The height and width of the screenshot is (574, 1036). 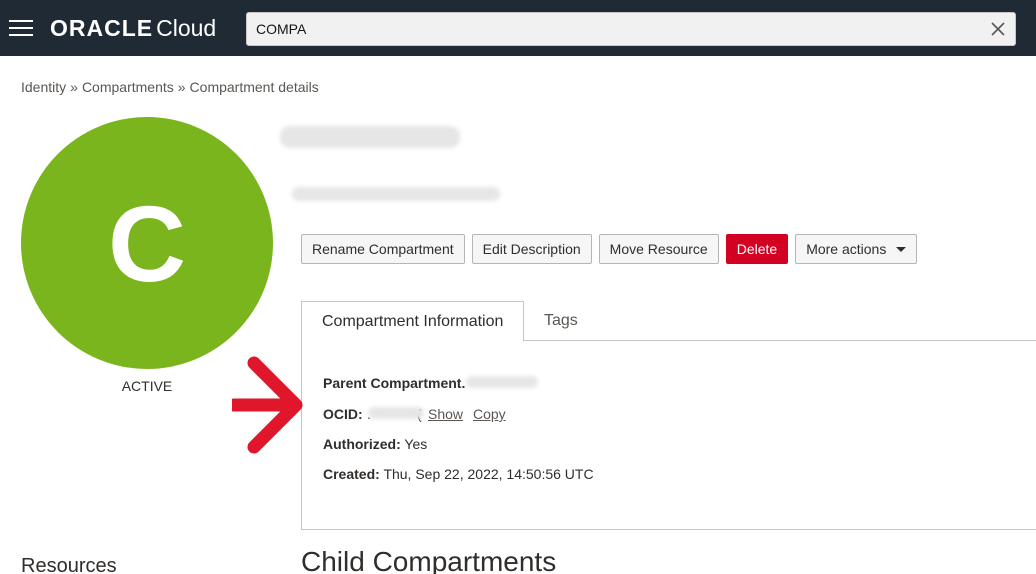 What do you see at coordinates (429, 560) in the screenshot?
I see `child-compartments-heading: Child Compartments` at bounding box center [429, 560].